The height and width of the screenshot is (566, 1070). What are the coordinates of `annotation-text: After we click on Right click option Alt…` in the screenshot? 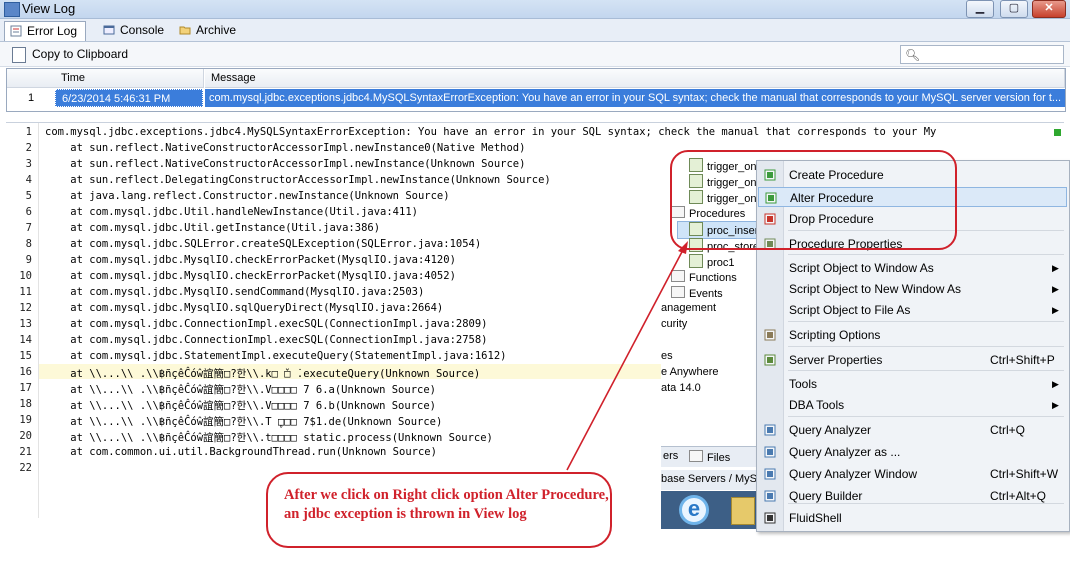 It's located at (446, 504).